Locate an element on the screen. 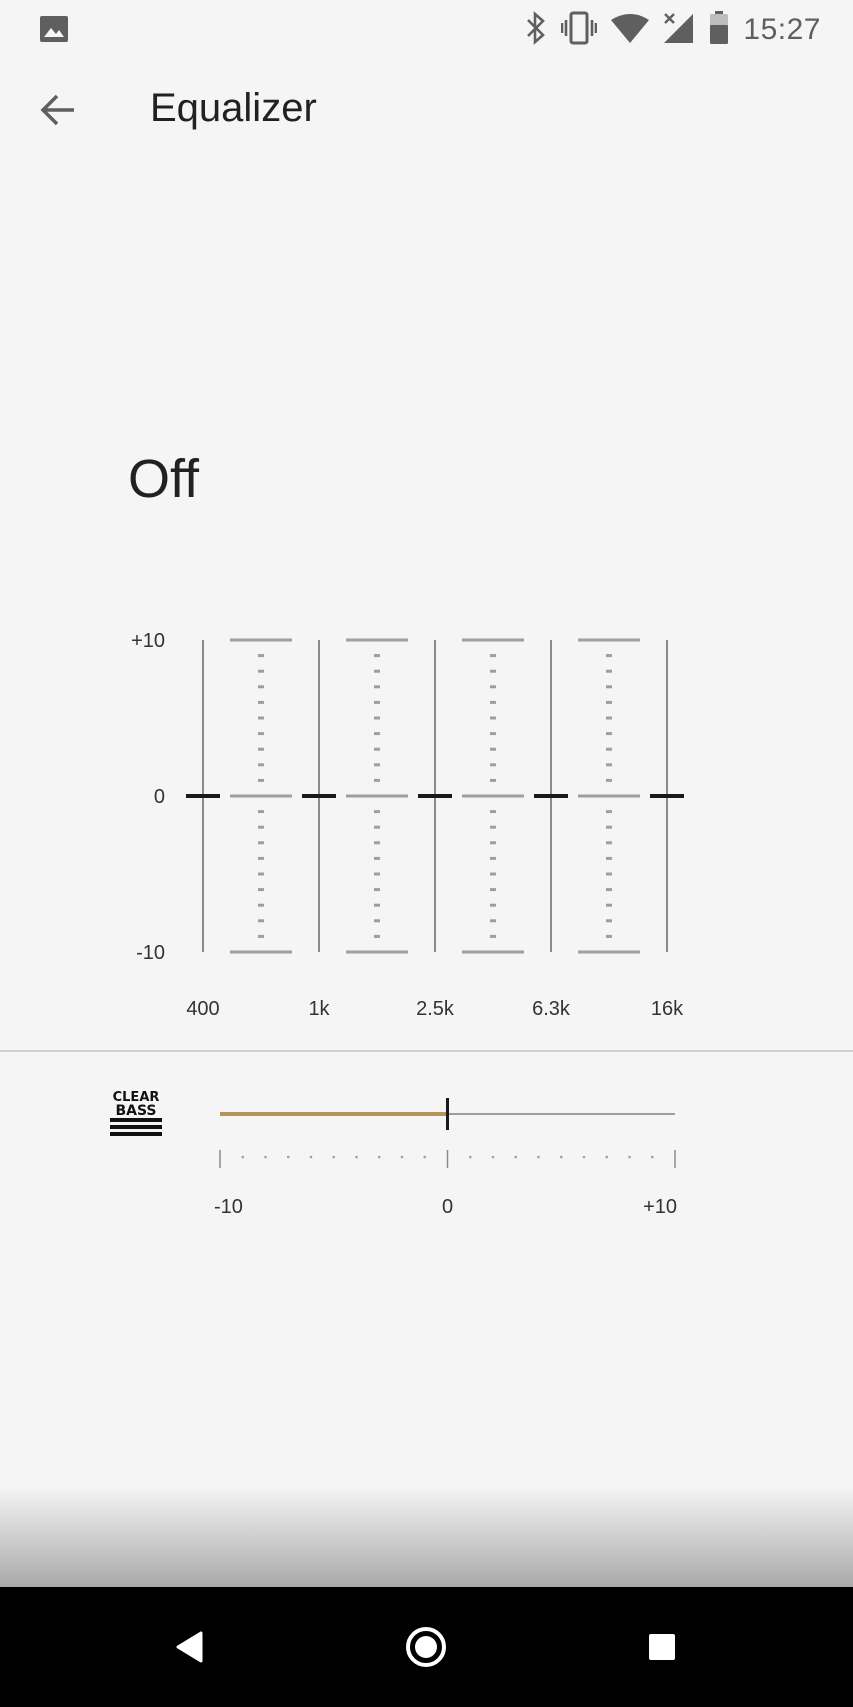 The height and width of the screenshot is (1707, 853). clear-bass-logo: CLEAR BASS is located at coordinates (136, 1116).